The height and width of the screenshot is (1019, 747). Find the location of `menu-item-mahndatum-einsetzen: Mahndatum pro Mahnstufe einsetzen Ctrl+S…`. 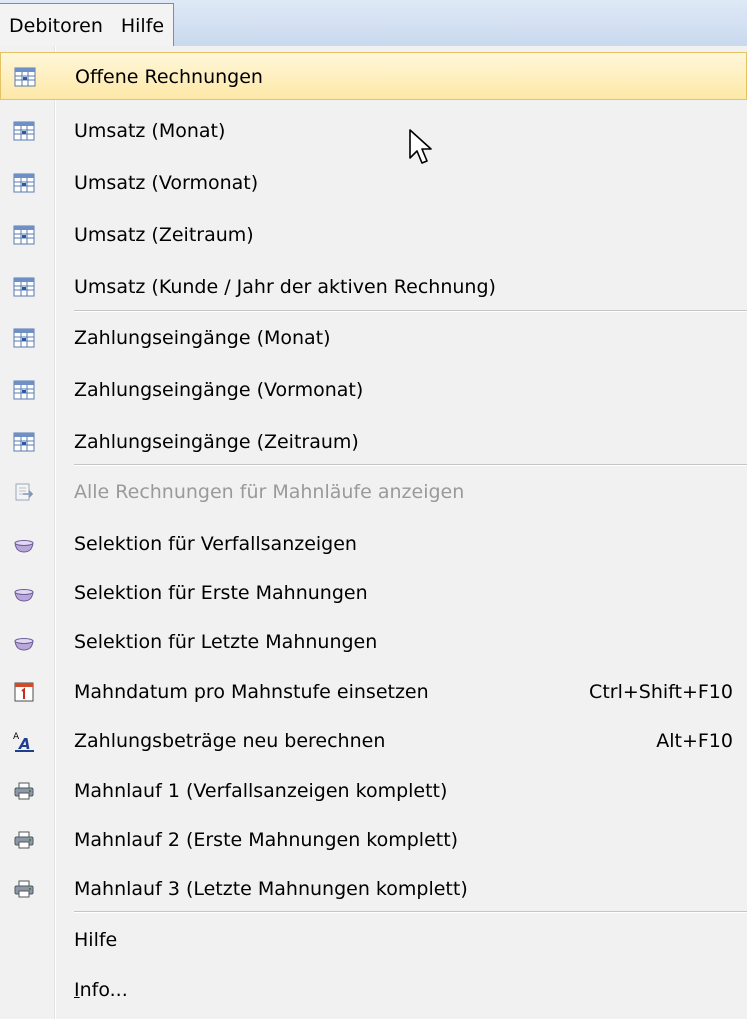

menu-item-mahndatum-einsetzen: Mahndatum pro Mahnstufe einsetzen Ctrl+S… is located at coordinates (373, 692).